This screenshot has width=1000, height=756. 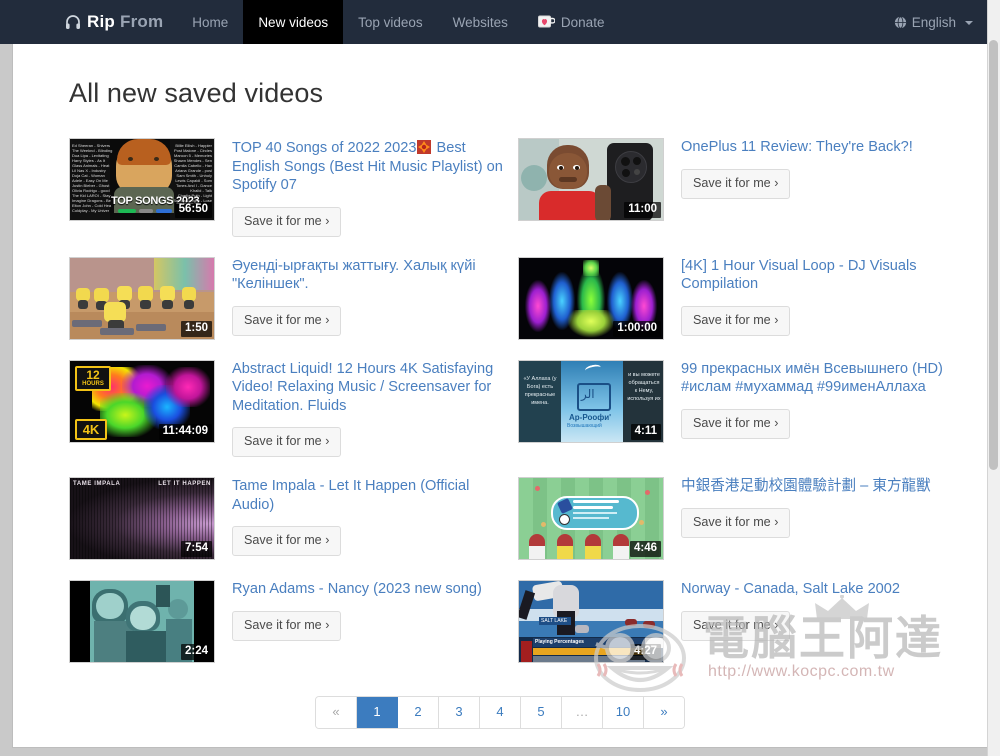 I want to click on video-duration: 1:50, so click(x=196, y=328).